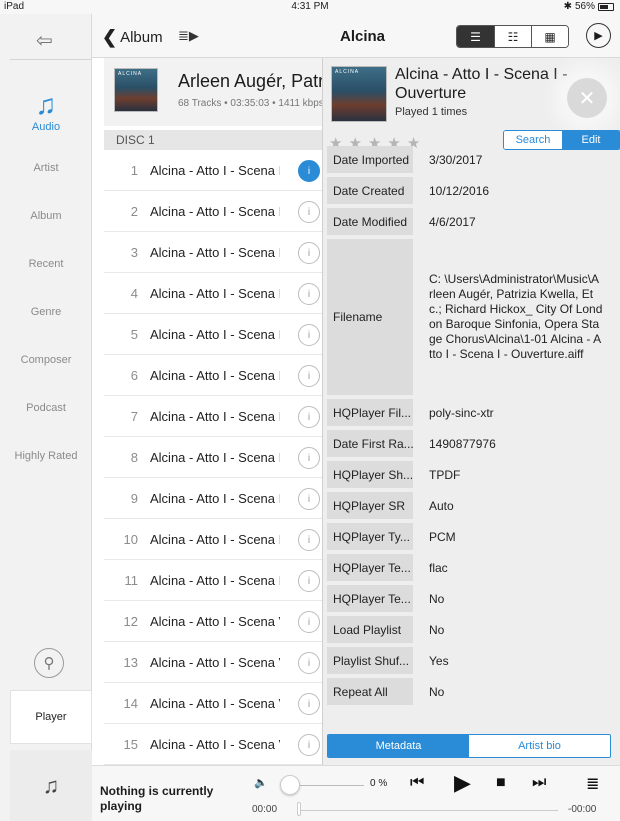 The image size is (620, 821). I want to click on track-row: 6 Alcina - Atto I - Scena I - Ouverture i, so click(214, 375).